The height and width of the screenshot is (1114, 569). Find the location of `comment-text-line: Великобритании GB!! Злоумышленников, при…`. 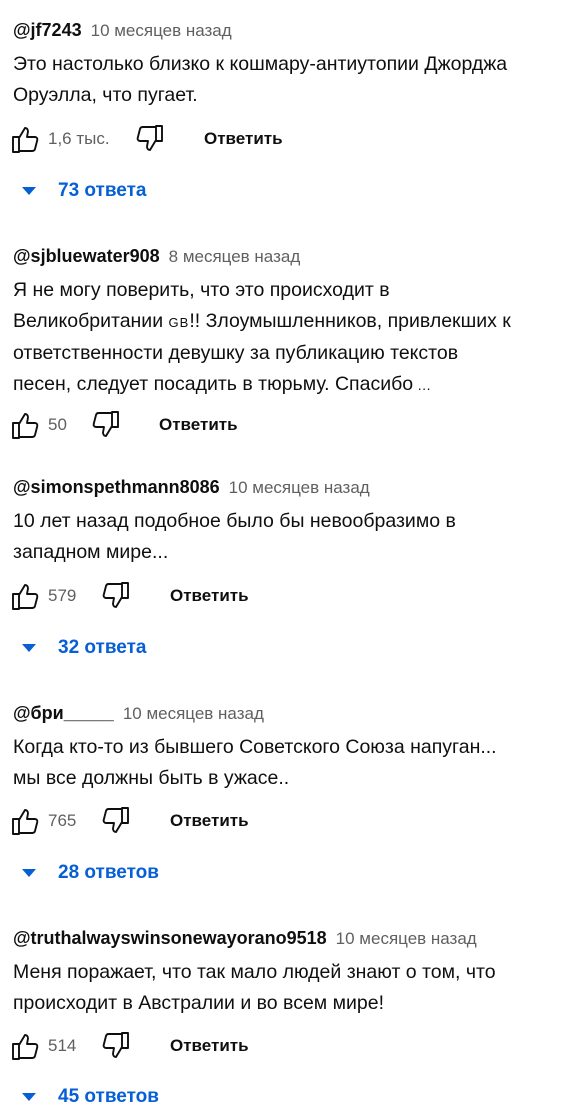

comment-text-line: Великобритании GB!! Злоумышленников, при… is located at coordinates (285, 322).